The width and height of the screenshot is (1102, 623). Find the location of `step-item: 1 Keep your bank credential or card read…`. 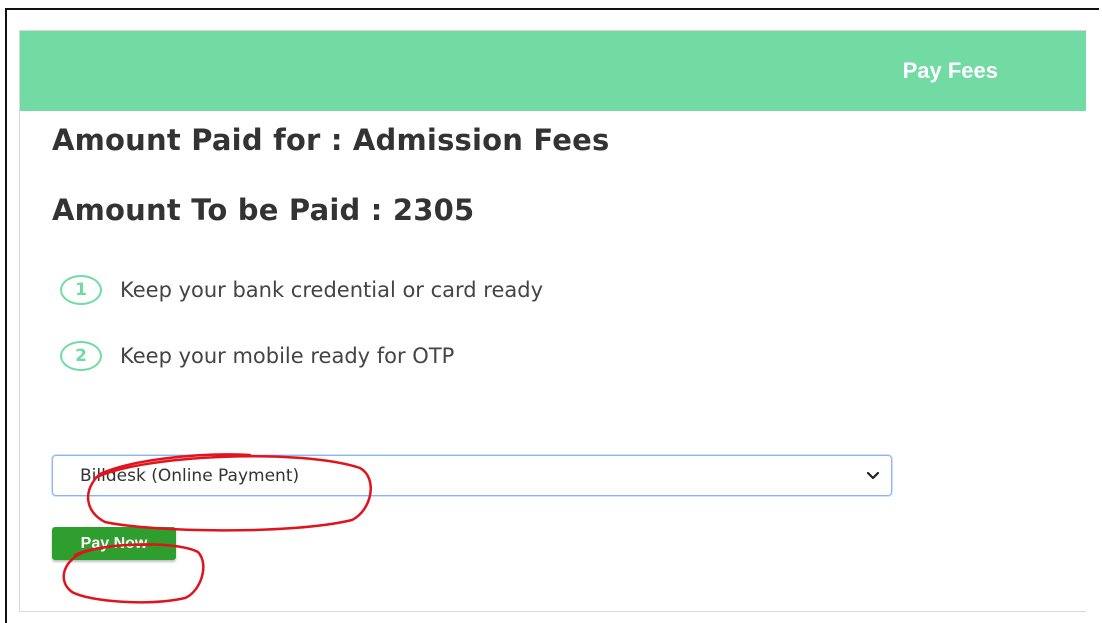

step-item: 1 Keep your bank credential or card read… is located at coordinates (301, 290).